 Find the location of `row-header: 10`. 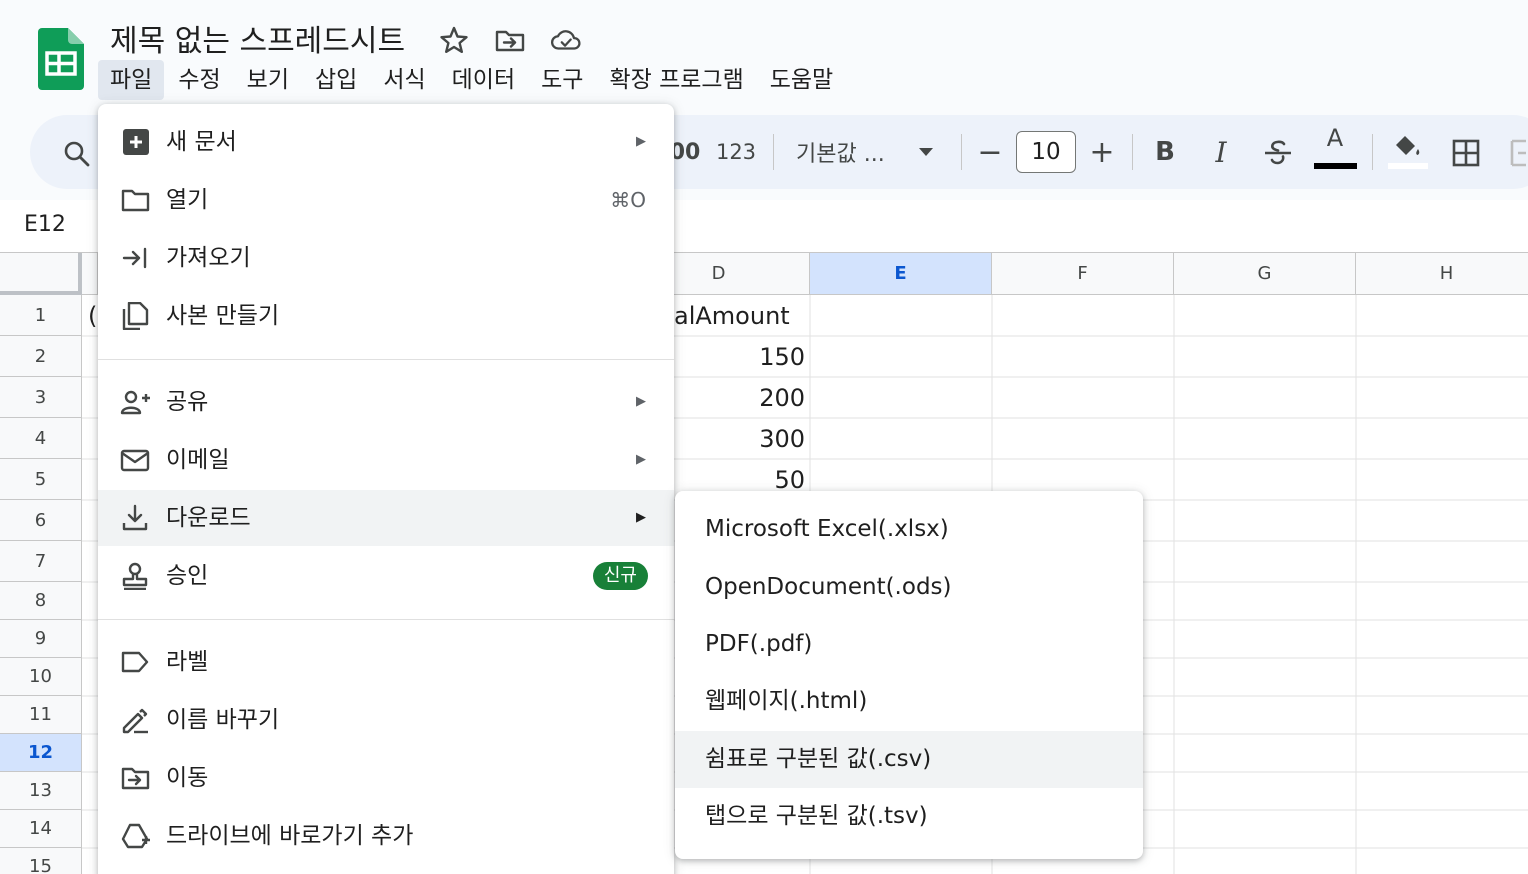

row-header: 10 is located at coordinates (41, 677).